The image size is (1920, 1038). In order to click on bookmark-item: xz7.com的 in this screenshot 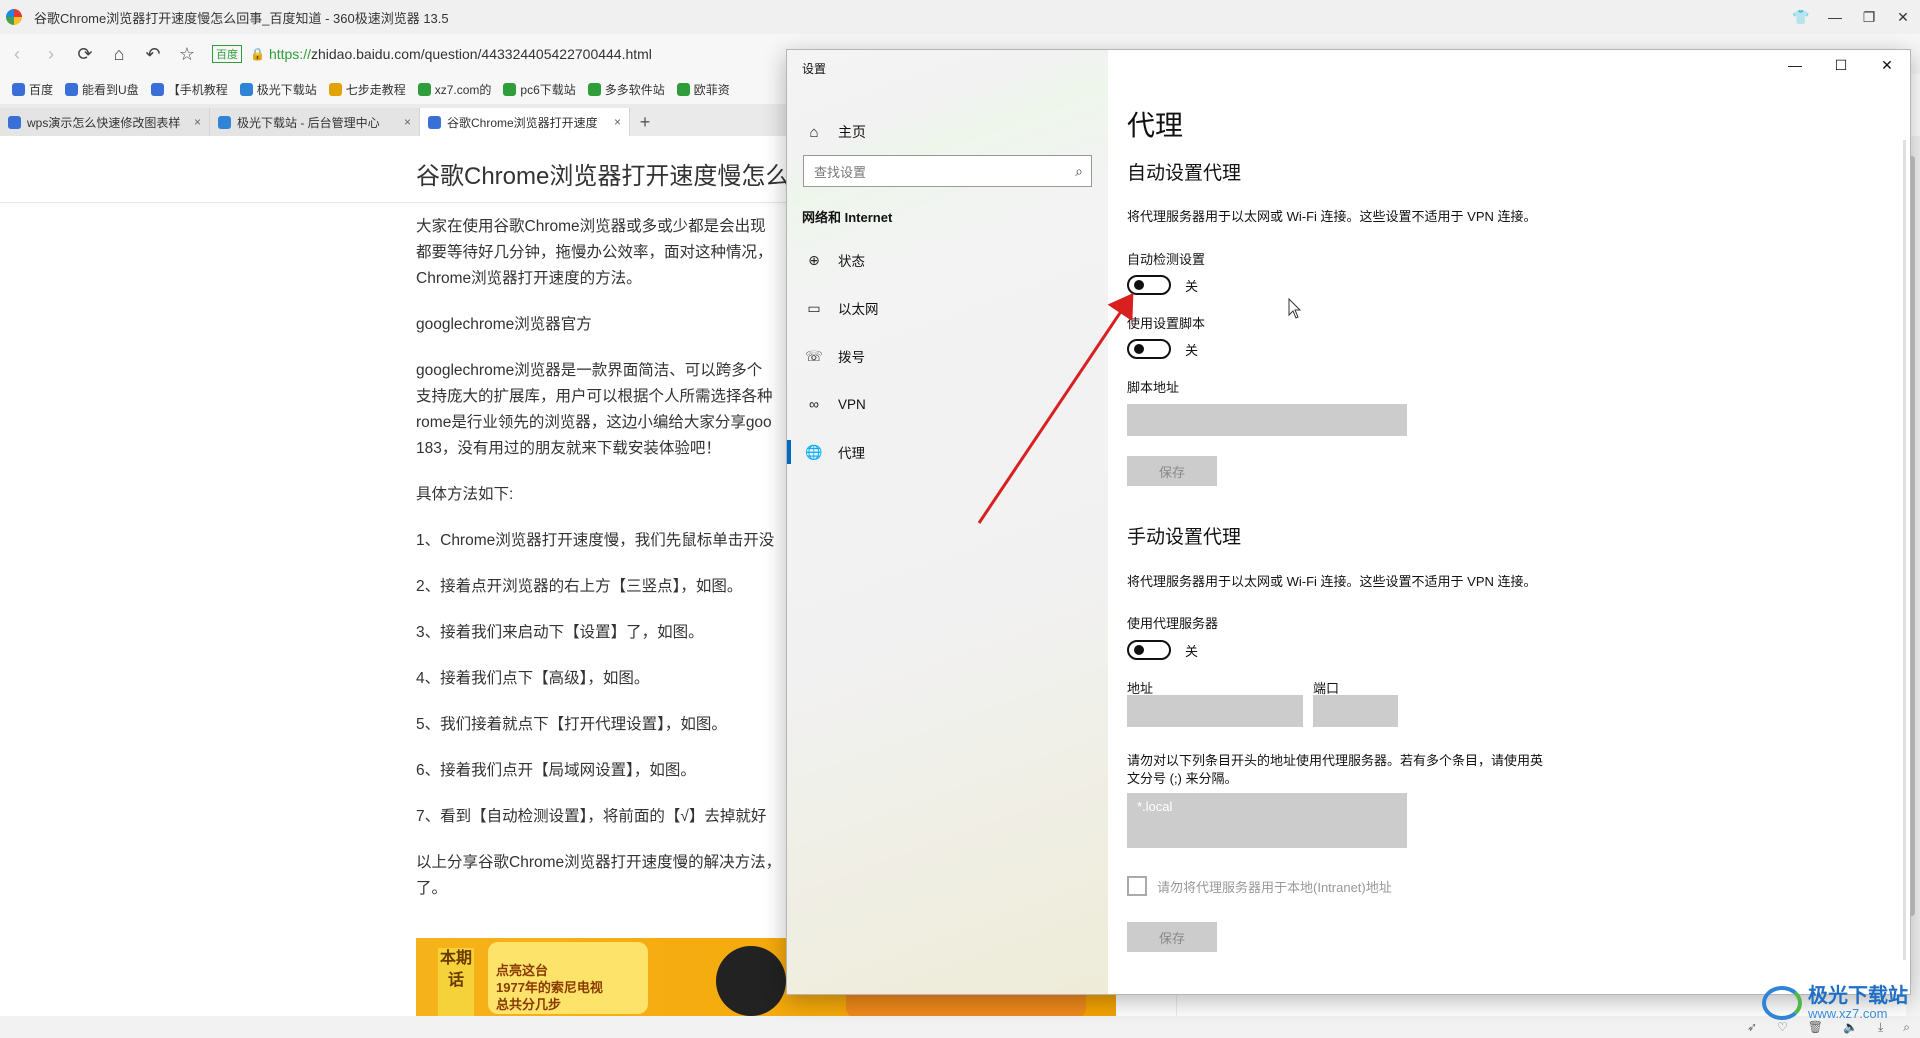, I will do `click(454, 89)`.